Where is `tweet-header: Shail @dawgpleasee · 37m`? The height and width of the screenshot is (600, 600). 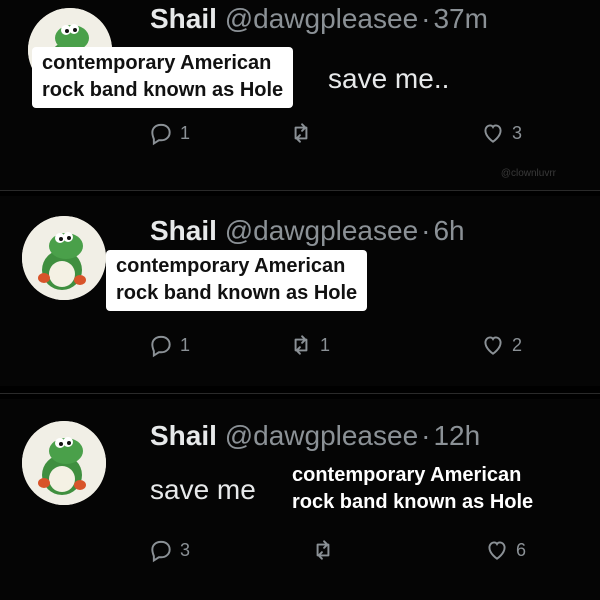
tweet-header: Shail @dawgpleasee · 37m is located at coordinates (319, 19).